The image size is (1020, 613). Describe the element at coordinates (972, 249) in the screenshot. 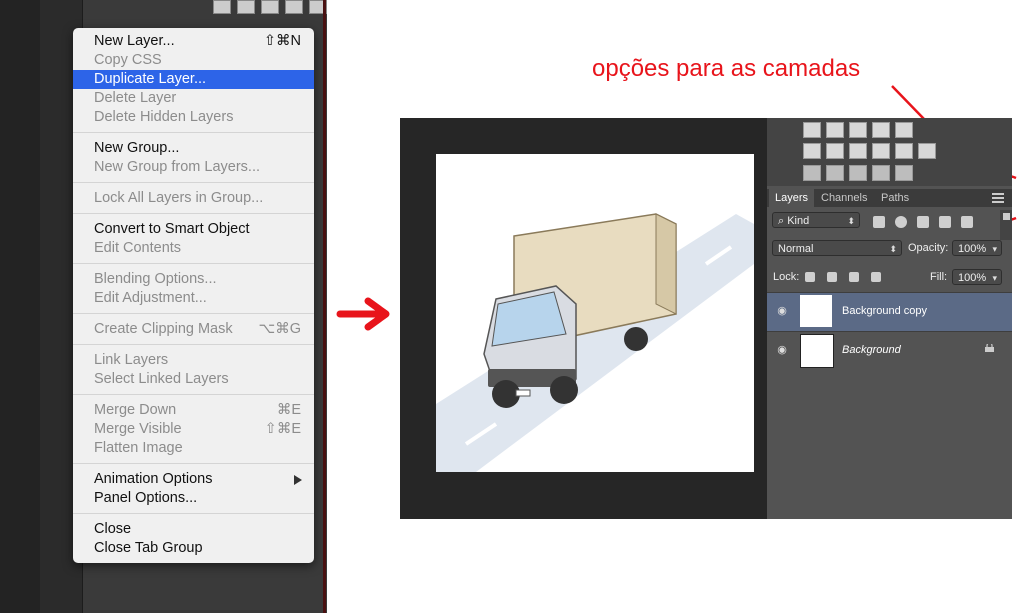

I see `opacity-value: 100%` at that location.